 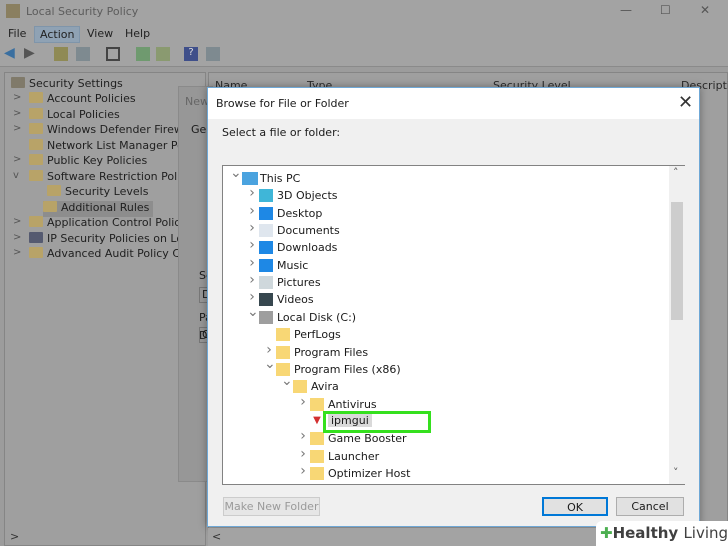 I want to click on tree-row-label: Game Booster, so click(x=367, y=439).